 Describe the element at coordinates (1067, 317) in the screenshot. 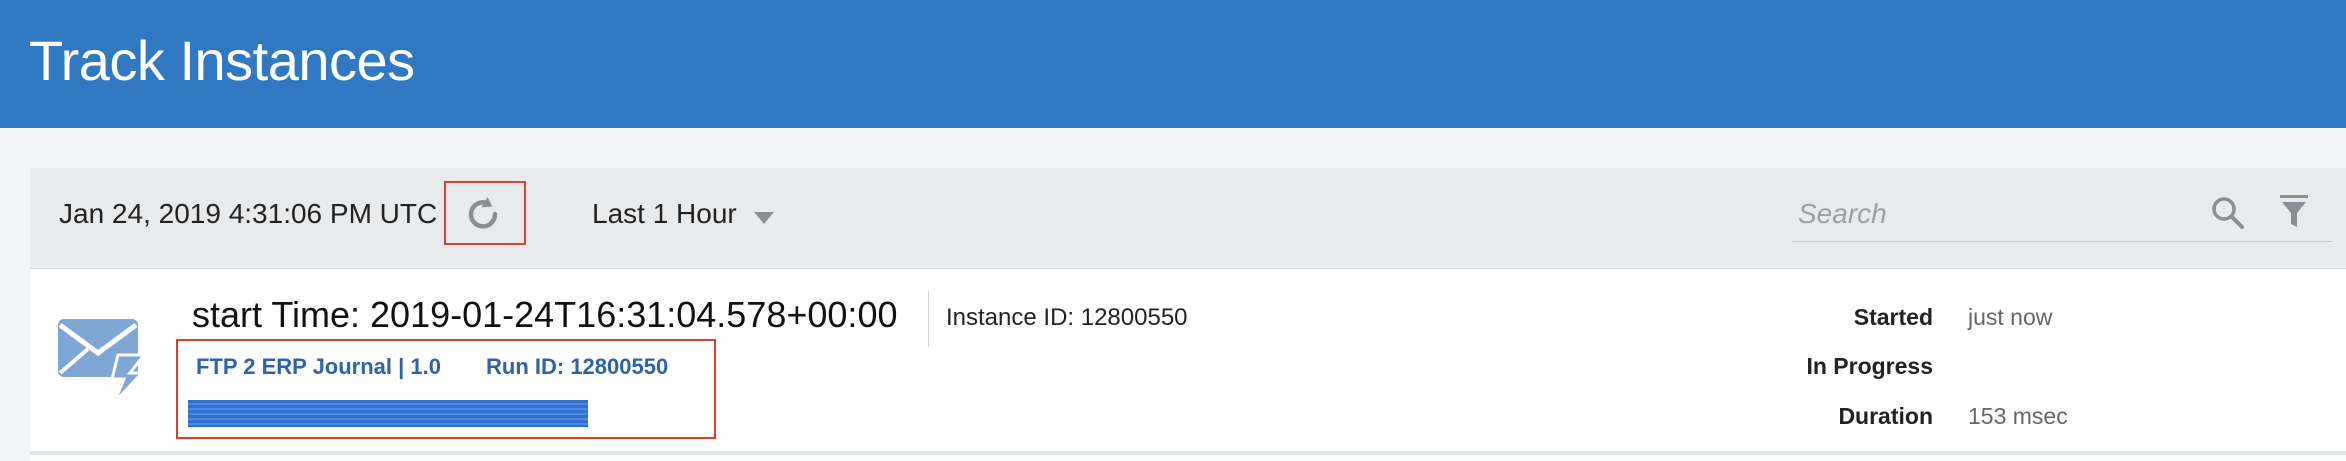

I see `instance-id: Instance ID: 12800550` at that location.